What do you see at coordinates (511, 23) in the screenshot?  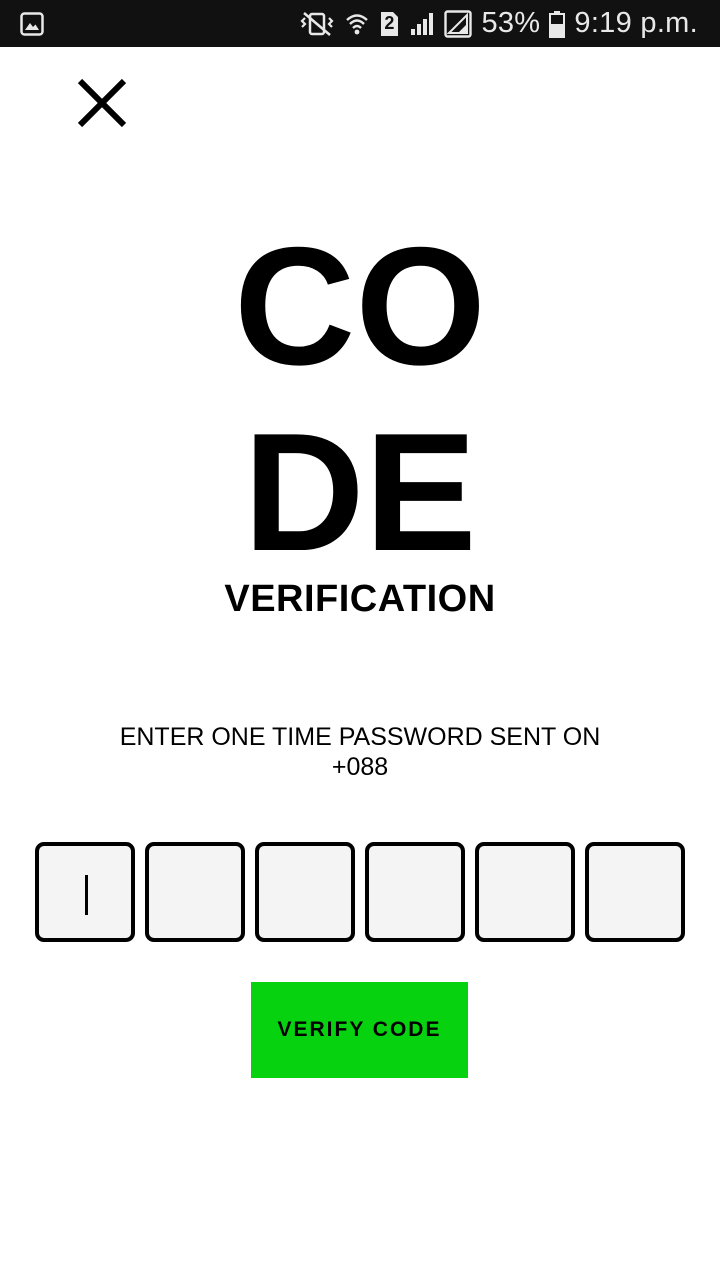 I see `battery-percent: 53%` at bounding box center [511, 23].